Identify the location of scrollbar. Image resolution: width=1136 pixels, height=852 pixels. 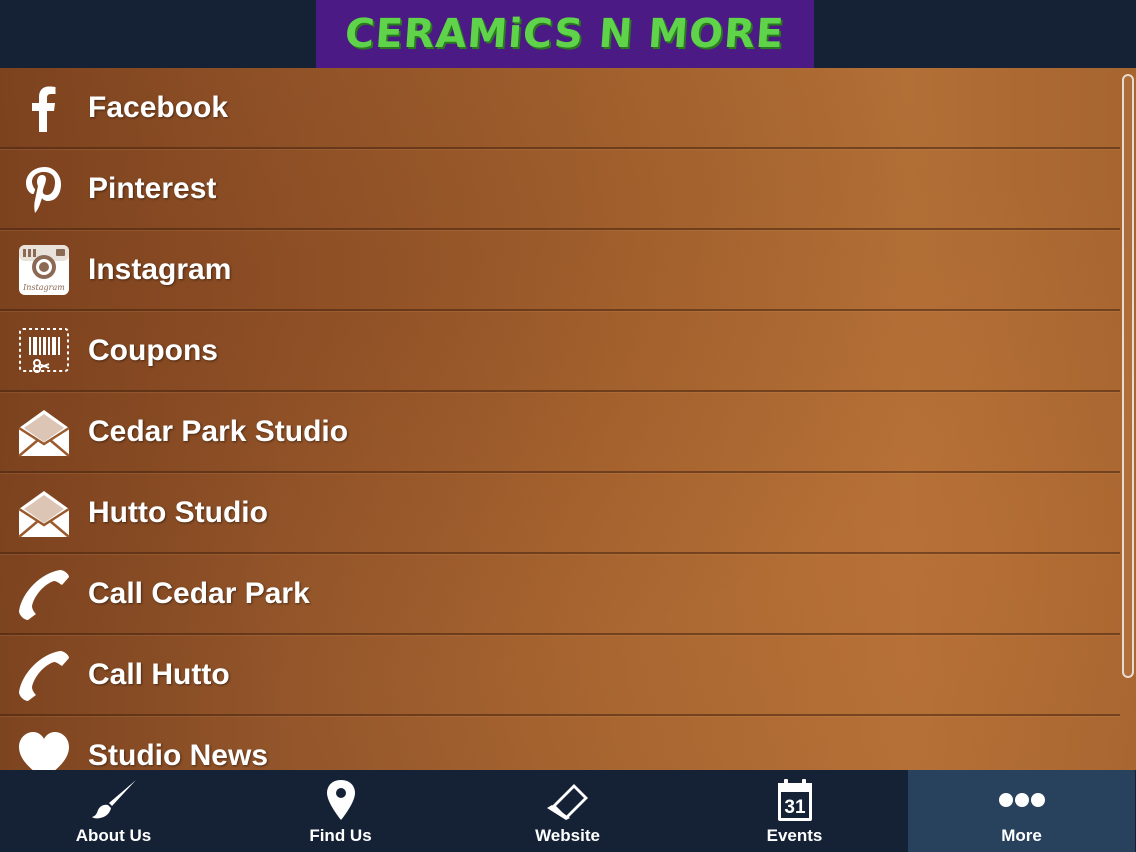
(1128, 376).